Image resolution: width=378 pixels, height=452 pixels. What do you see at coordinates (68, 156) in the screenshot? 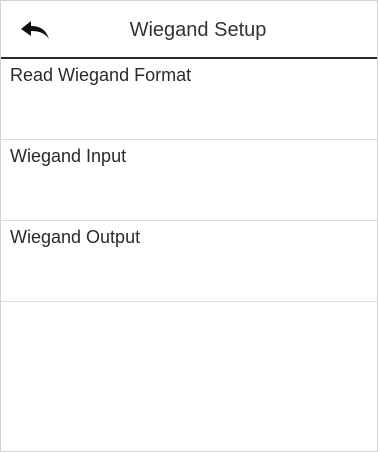
I see `menu-item-label: Wiegand Input` at bounding box center [68, 156].